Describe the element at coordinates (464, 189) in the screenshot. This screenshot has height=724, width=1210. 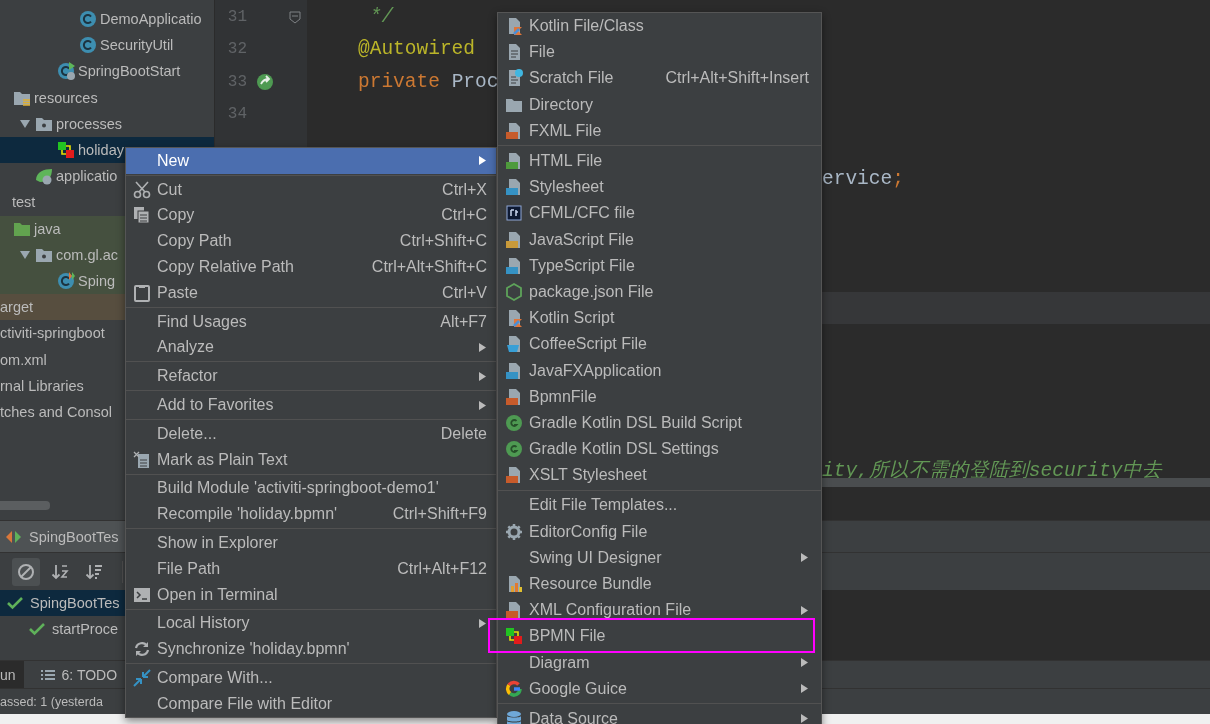
I see `shortcut-label: Ctrl+X` at that location.